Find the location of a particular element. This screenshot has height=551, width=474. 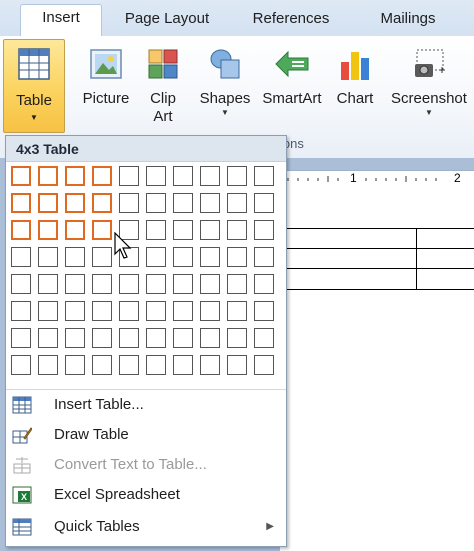

screenshot-button: Screenshot ▼ is located at coordinates (429, 79).